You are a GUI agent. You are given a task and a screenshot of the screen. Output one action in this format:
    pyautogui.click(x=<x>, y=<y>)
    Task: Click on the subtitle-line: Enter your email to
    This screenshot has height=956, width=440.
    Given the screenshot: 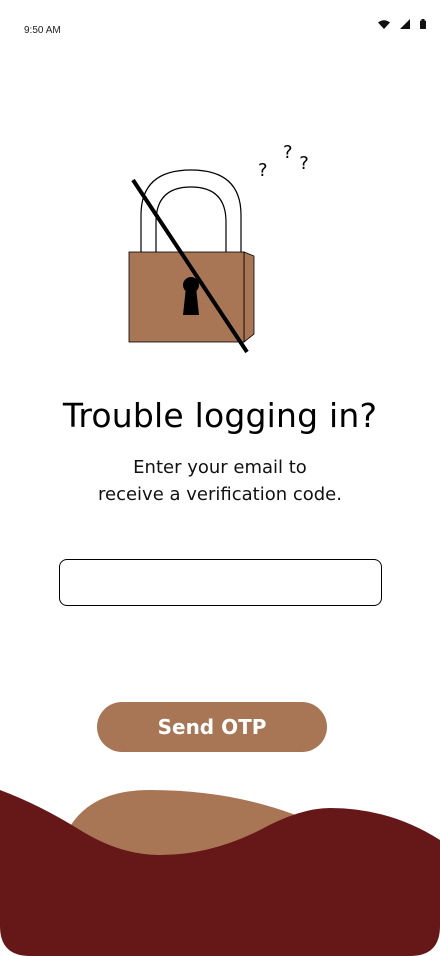 What is the action you would take?
    pyautogui.click(x=220, y=467)
    